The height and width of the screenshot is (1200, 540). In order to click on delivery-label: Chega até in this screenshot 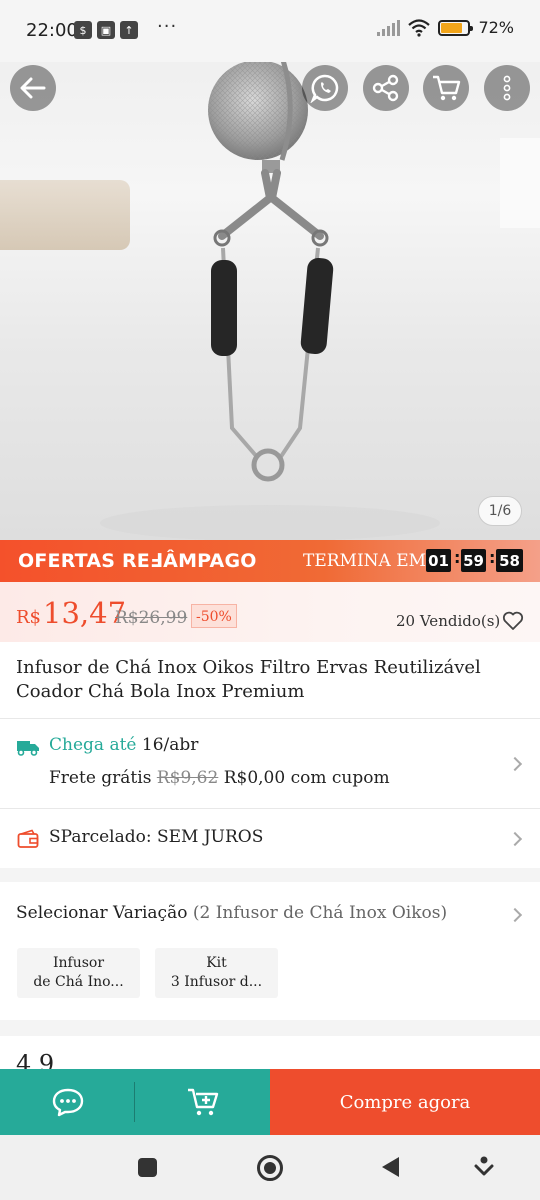, I will do `click(93, 745)`.